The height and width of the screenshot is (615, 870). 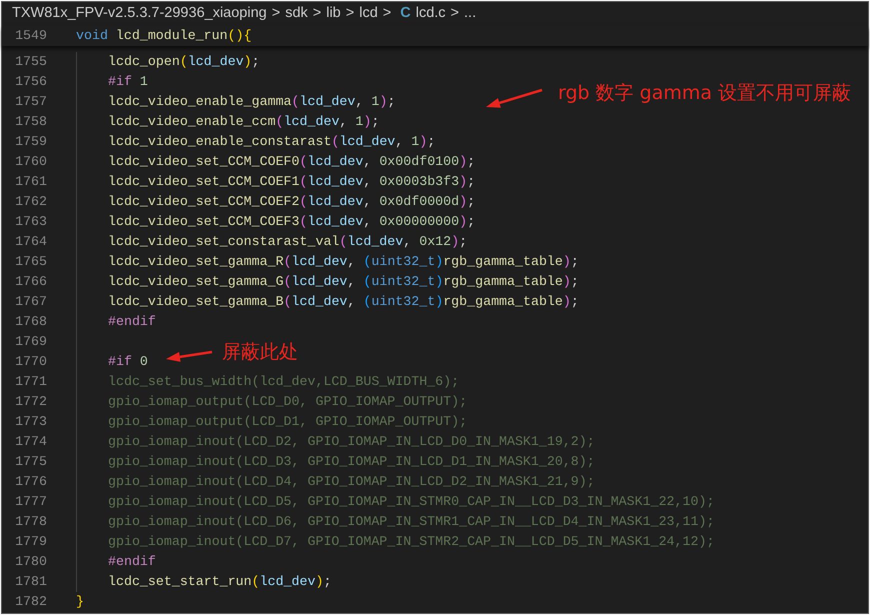 What do you see at coordinates (30, 522) in the screenshot?
I see `line-number: 1778` at bounding box center [30, 522].